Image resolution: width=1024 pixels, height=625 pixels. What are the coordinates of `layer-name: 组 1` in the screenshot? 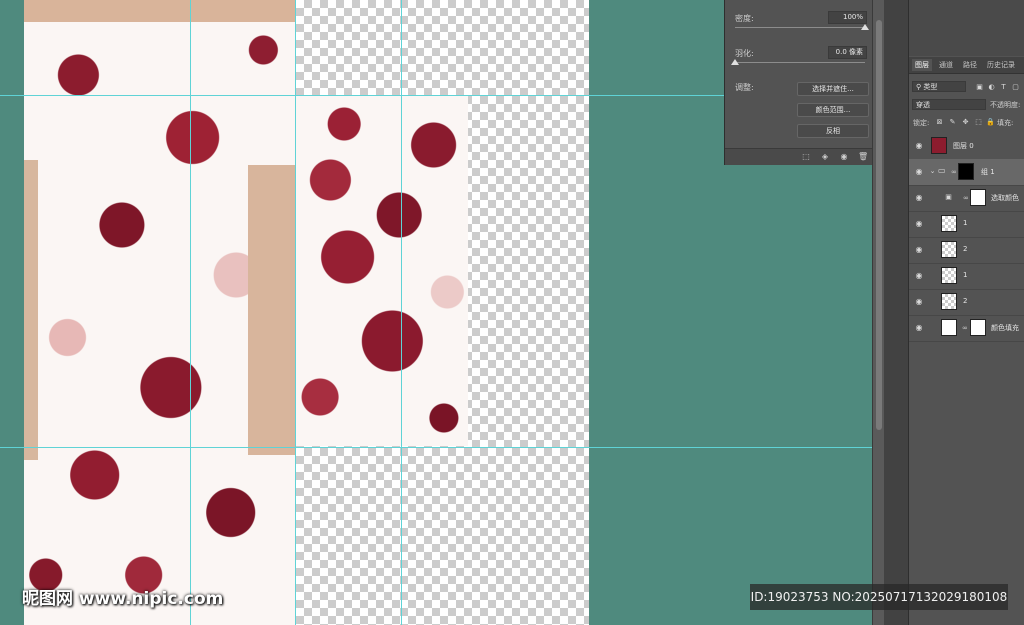 It's located at (988, 172).